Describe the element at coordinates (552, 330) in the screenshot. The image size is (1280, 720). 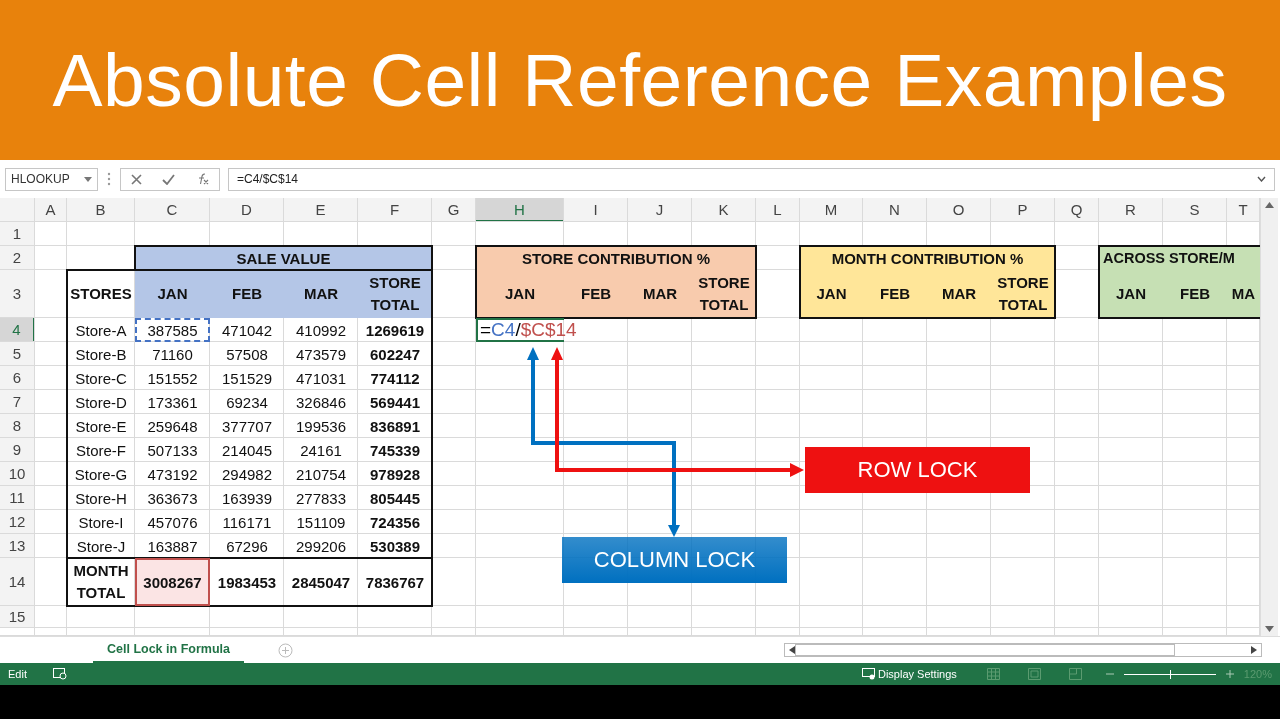
I see `cell-formula: =C4/$C$14` at that location.